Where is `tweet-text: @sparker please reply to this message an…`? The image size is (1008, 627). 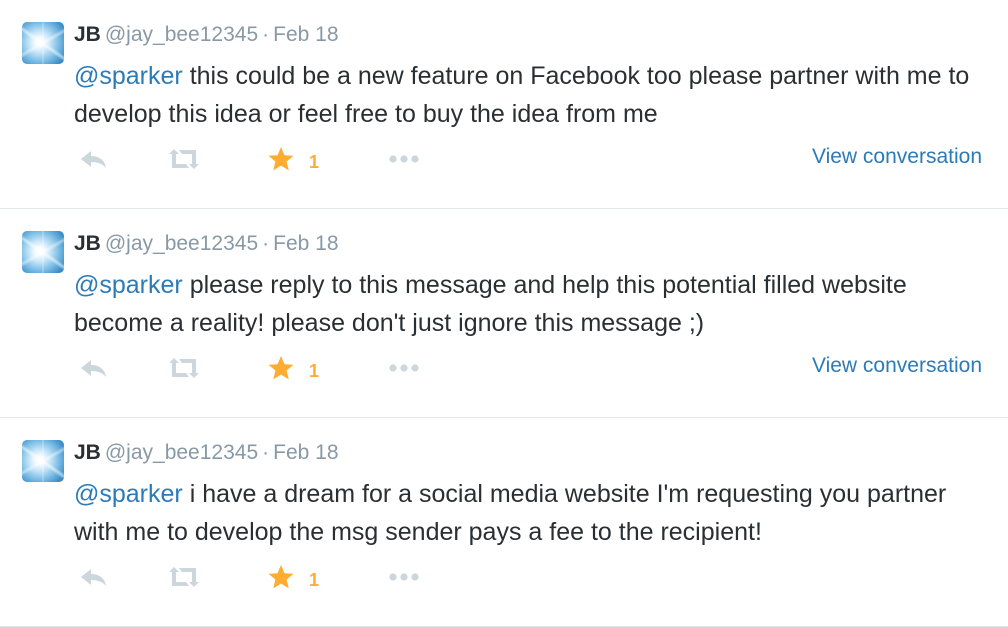
tweet-text: @sparker please reply to this message an… is located at coordinates (529, 304).